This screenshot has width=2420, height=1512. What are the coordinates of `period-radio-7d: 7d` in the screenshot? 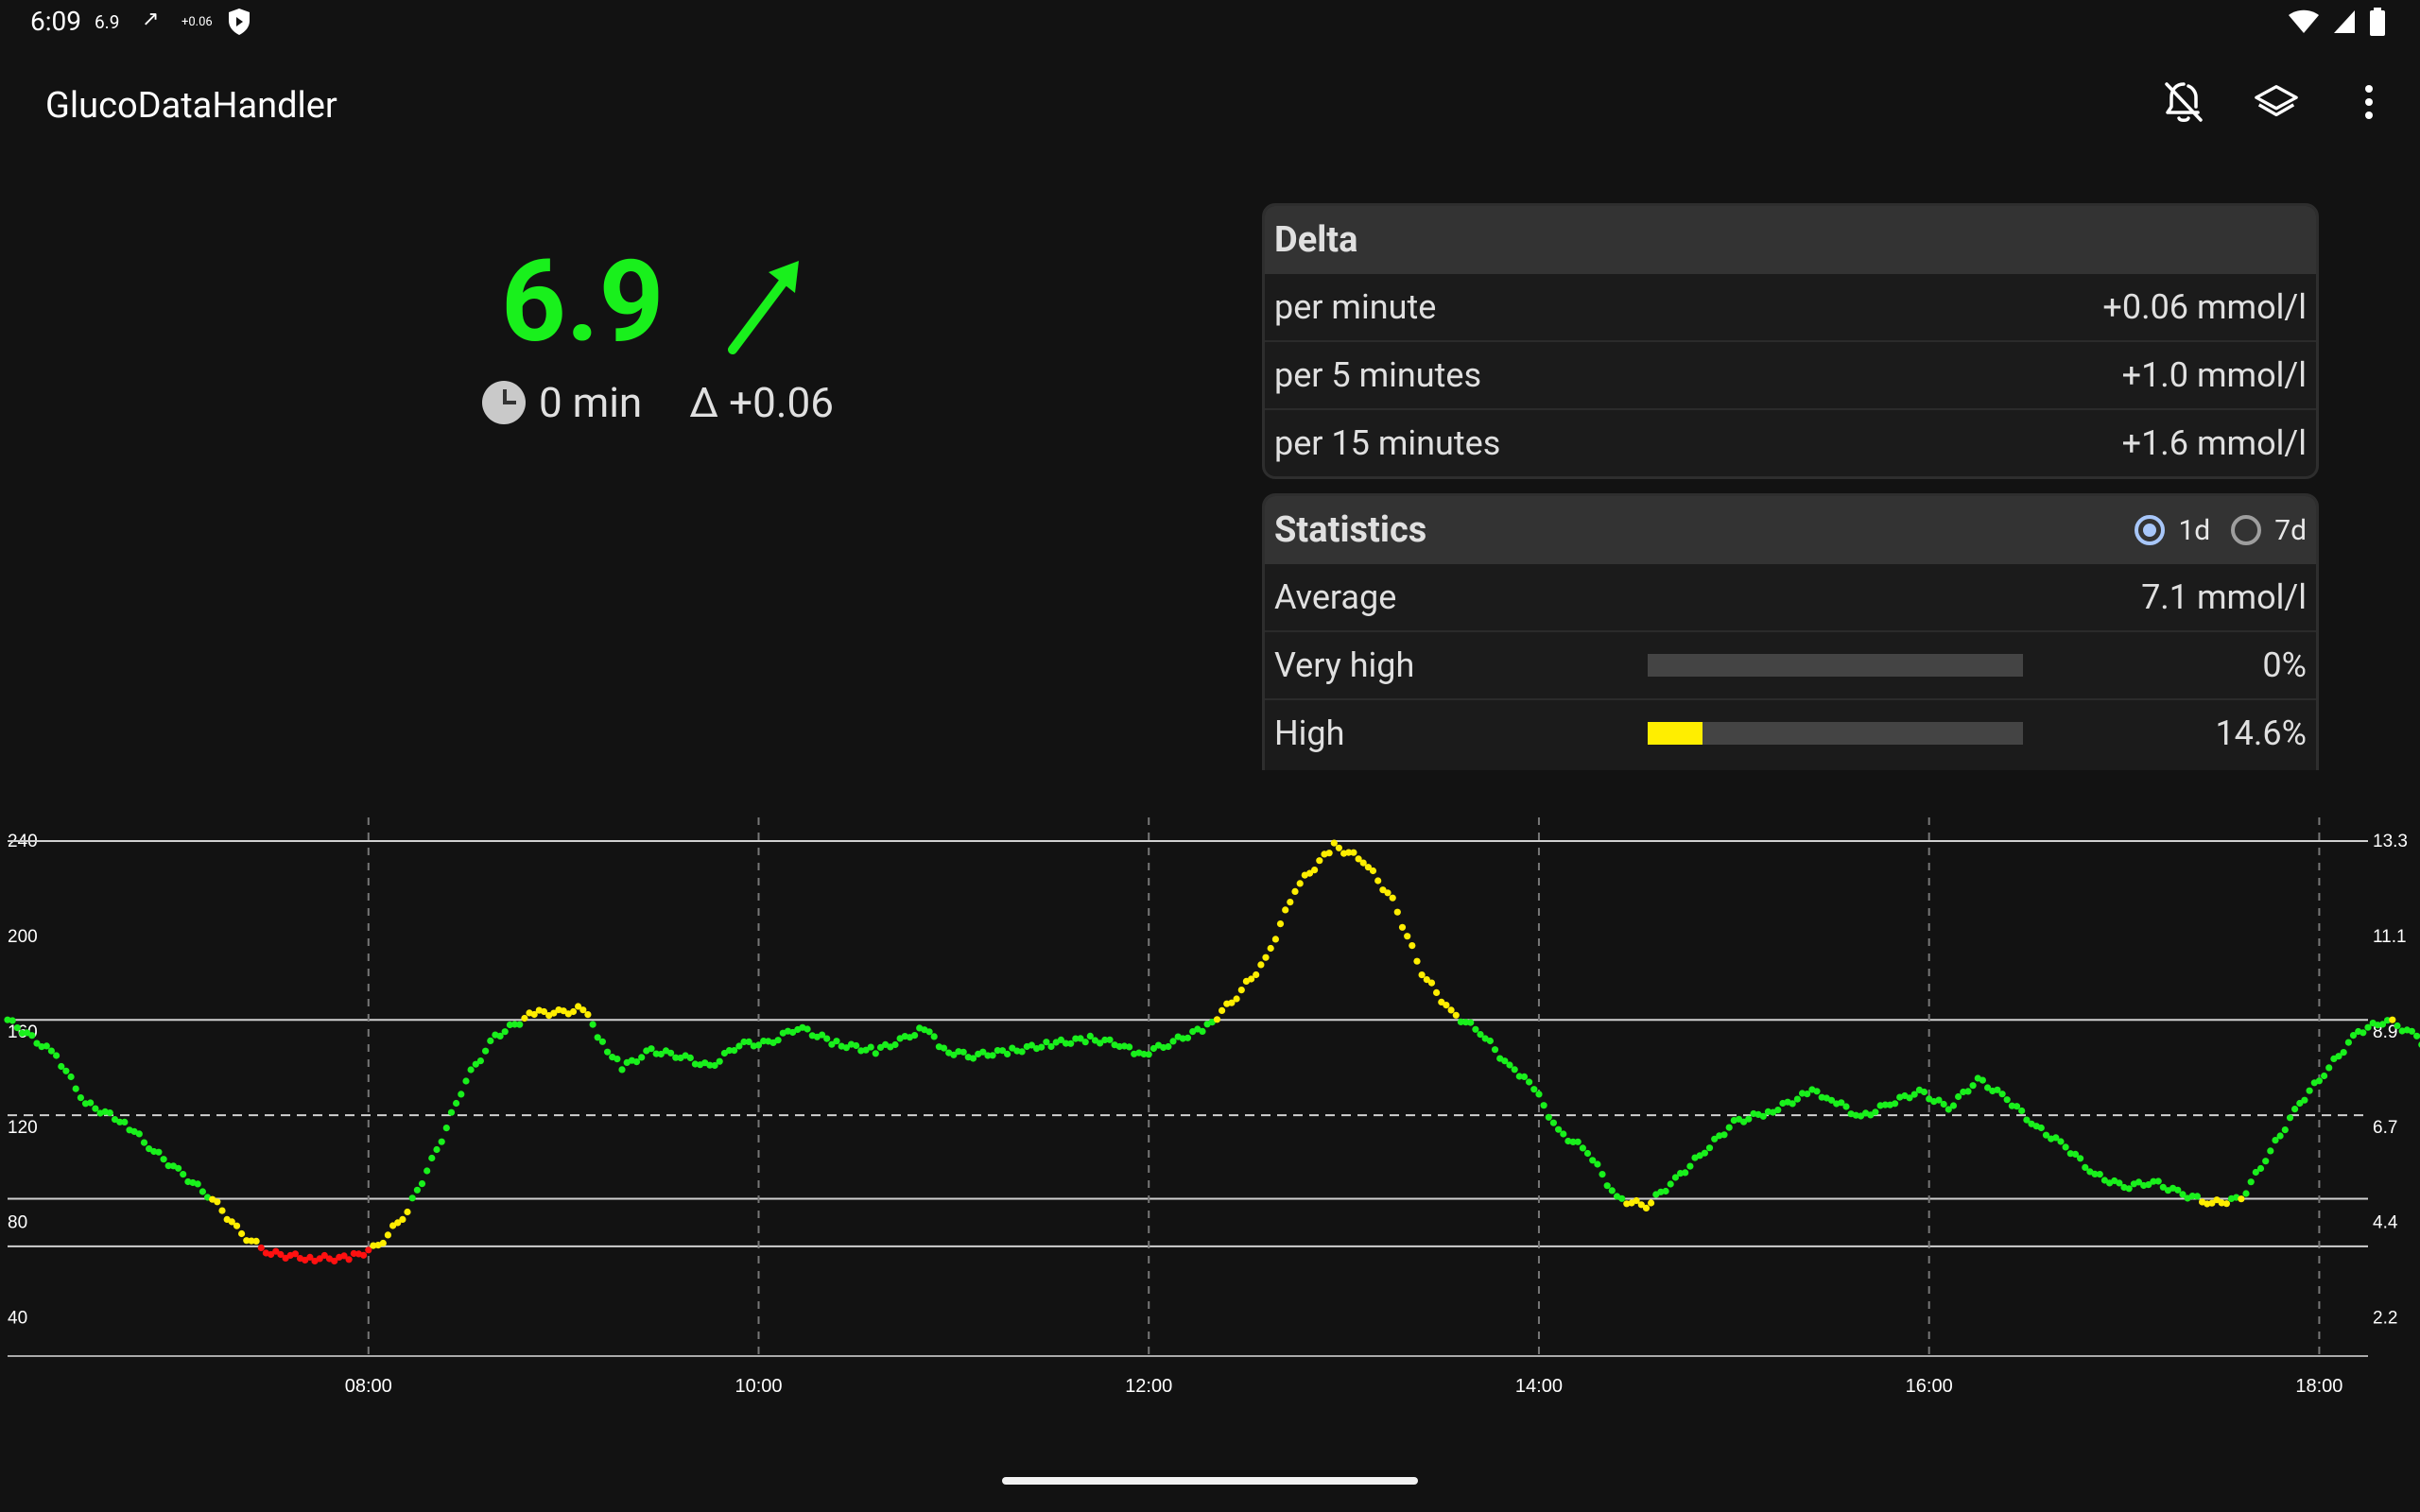 It's located at (2269, 530).